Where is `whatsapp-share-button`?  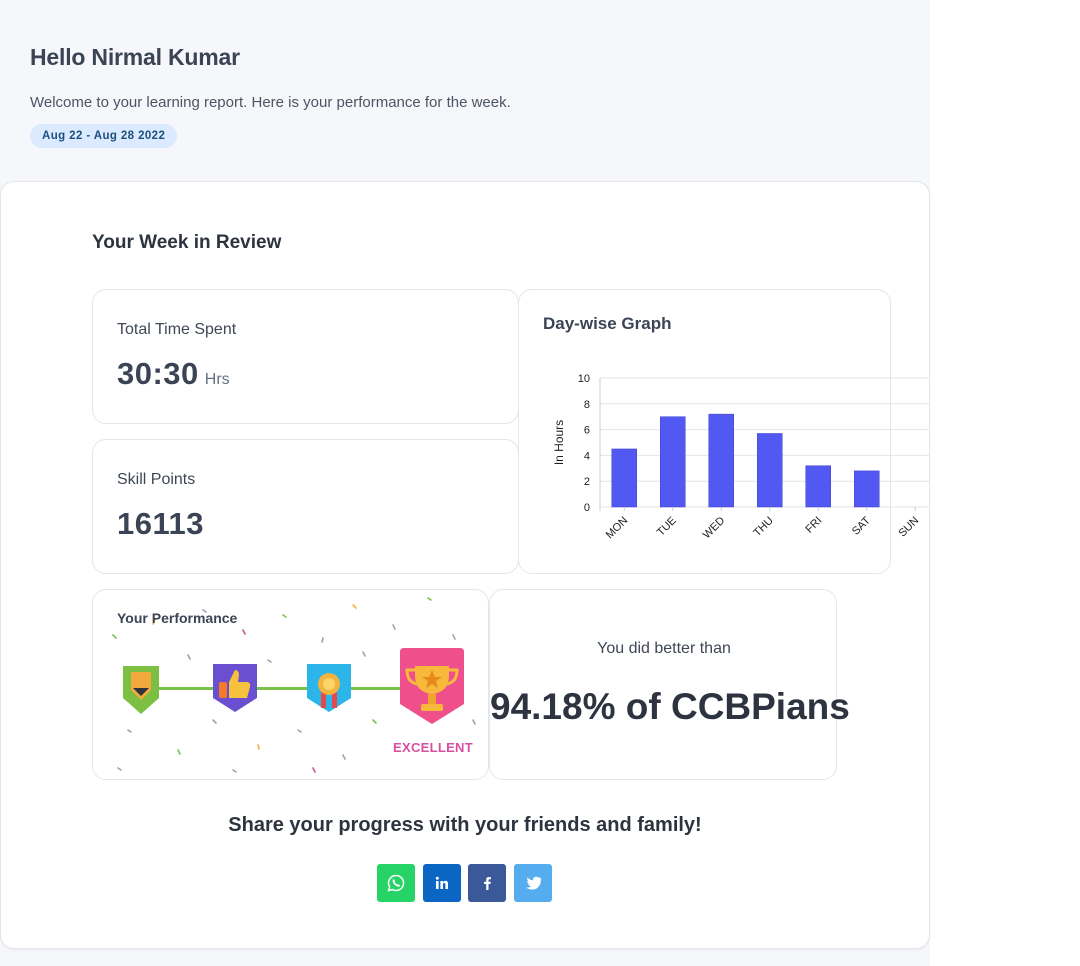
whatsapp-share-button is located at coordinates (396, 883).